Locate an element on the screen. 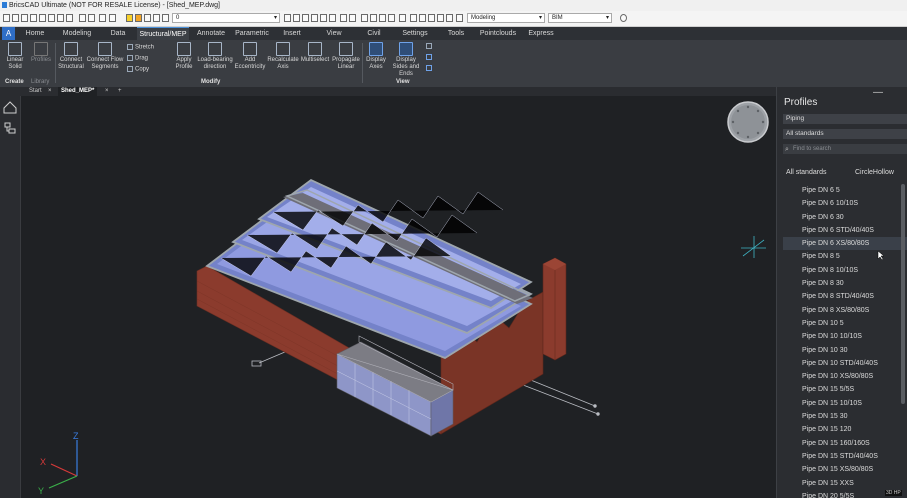 The image size is (907, 498). copy-clip-icon is located at coordinates (91, 18).